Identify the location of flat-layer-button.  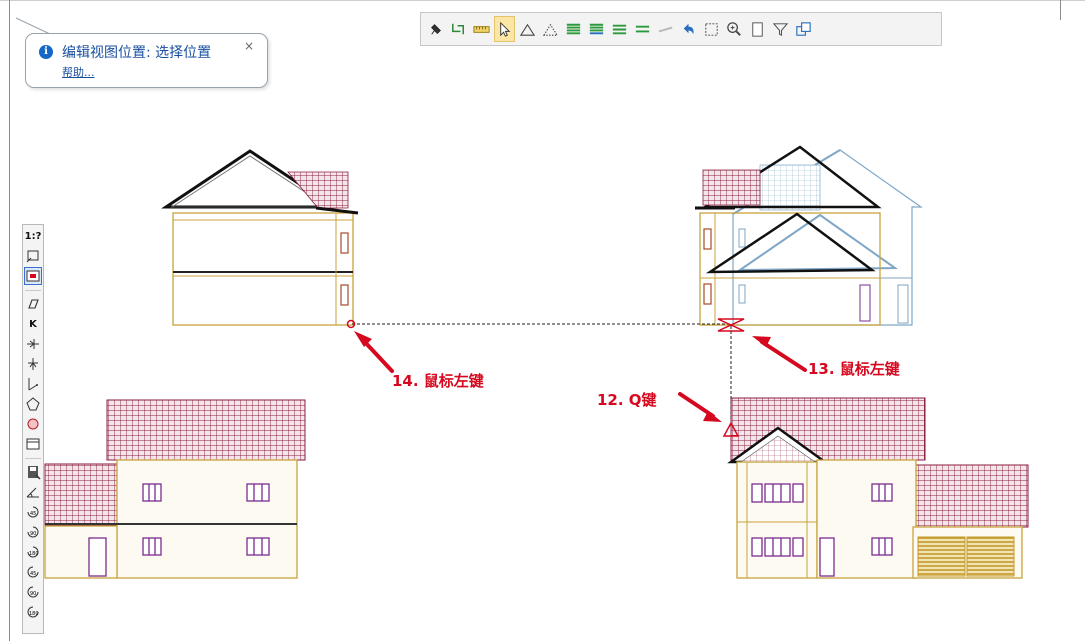
(665, 29).